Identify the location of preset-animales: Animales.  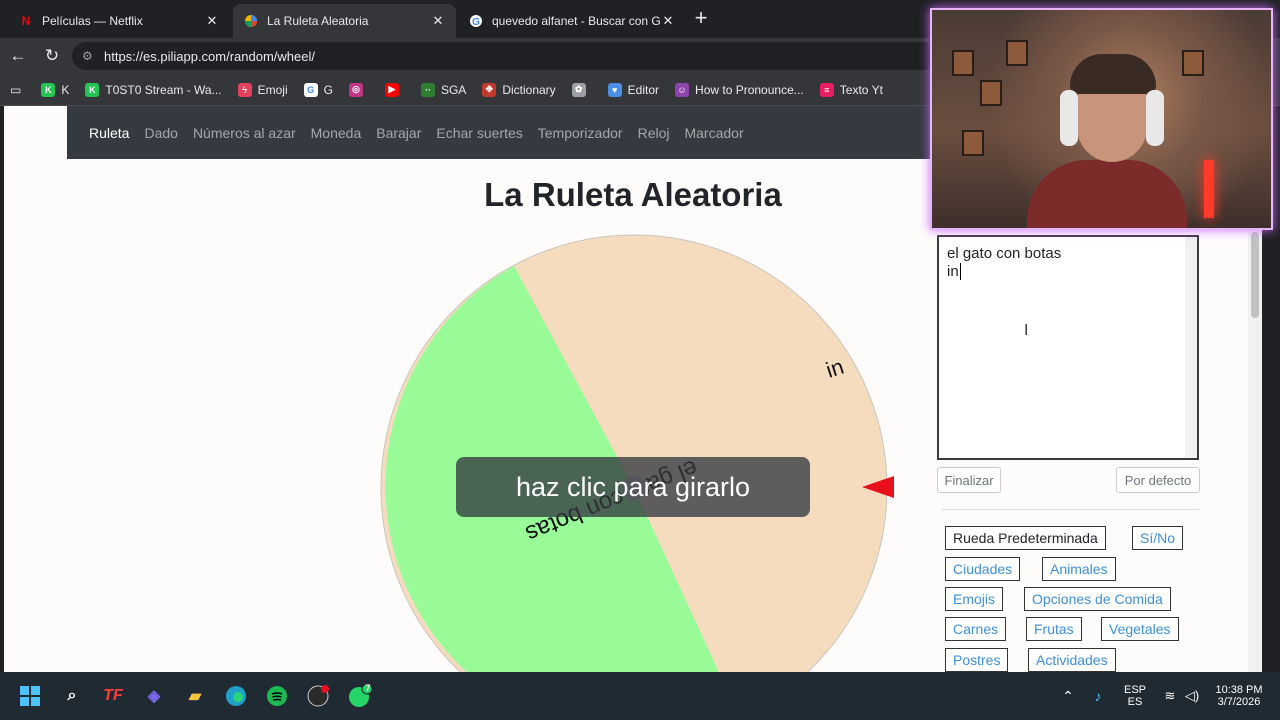
(1079, 569).